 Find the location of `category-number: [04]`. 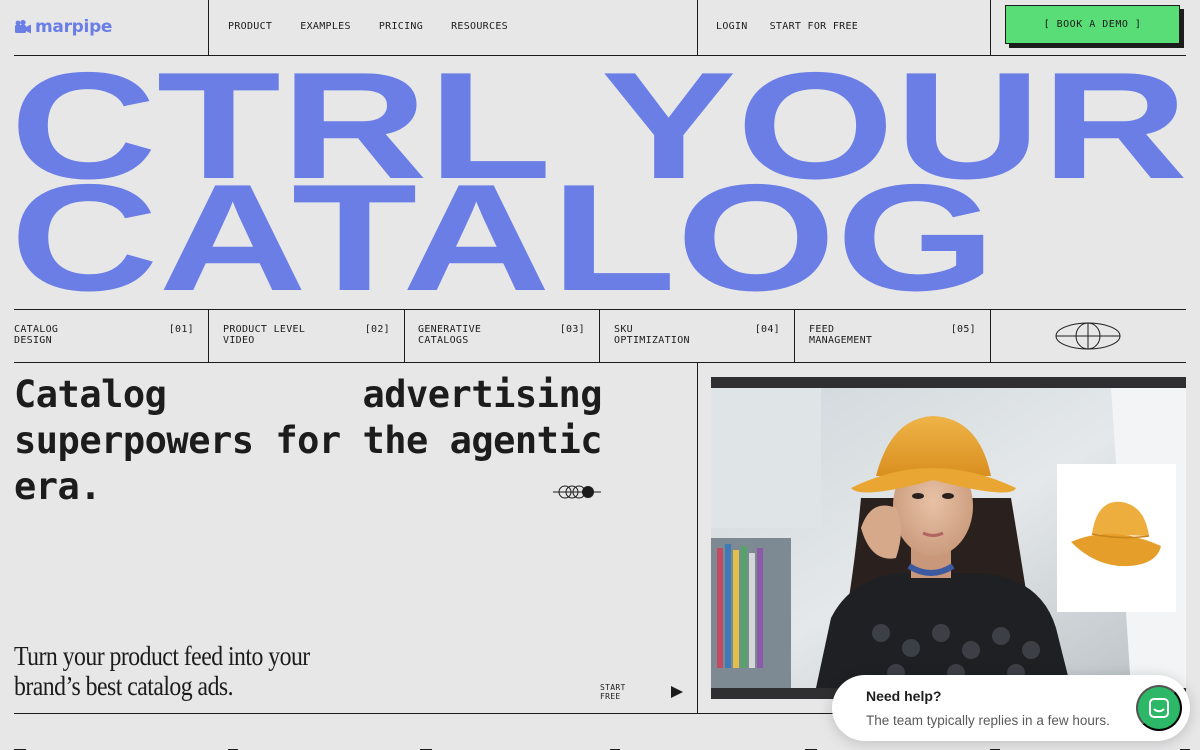

category-number: [04] is located at coordinates (767, 329).